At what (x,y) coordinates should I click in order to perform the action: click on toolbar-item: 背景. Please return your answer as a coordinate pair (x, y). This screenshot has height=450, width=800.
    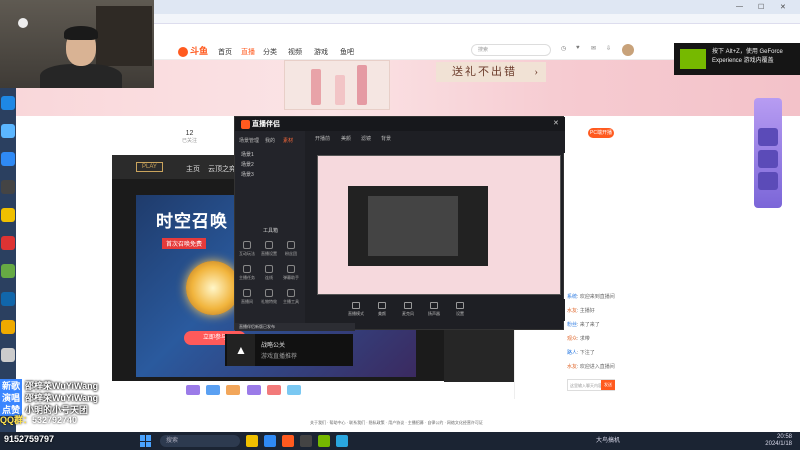
    Looking at the image, I should click on (386, 138).